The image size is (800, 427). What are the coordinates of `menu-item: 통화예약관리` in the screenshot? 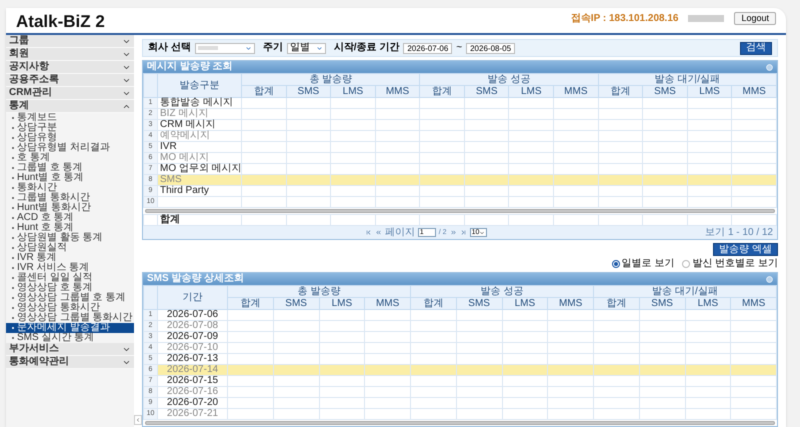 It's located at (70, 362).